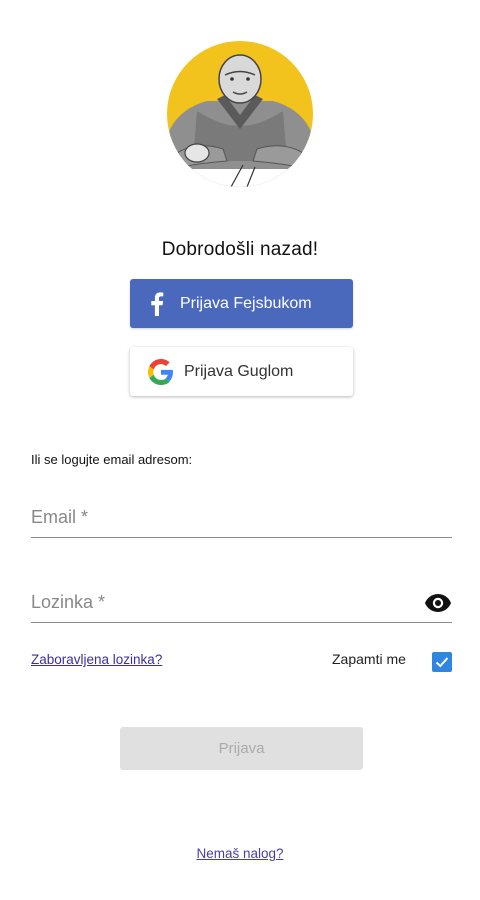 Image resolution: width=480 pixels, height=900 pixels. What do you see at coordinates (241, 748) in the screenshot?
I see `login-button: Prijava` at bounding box center [241, 748].